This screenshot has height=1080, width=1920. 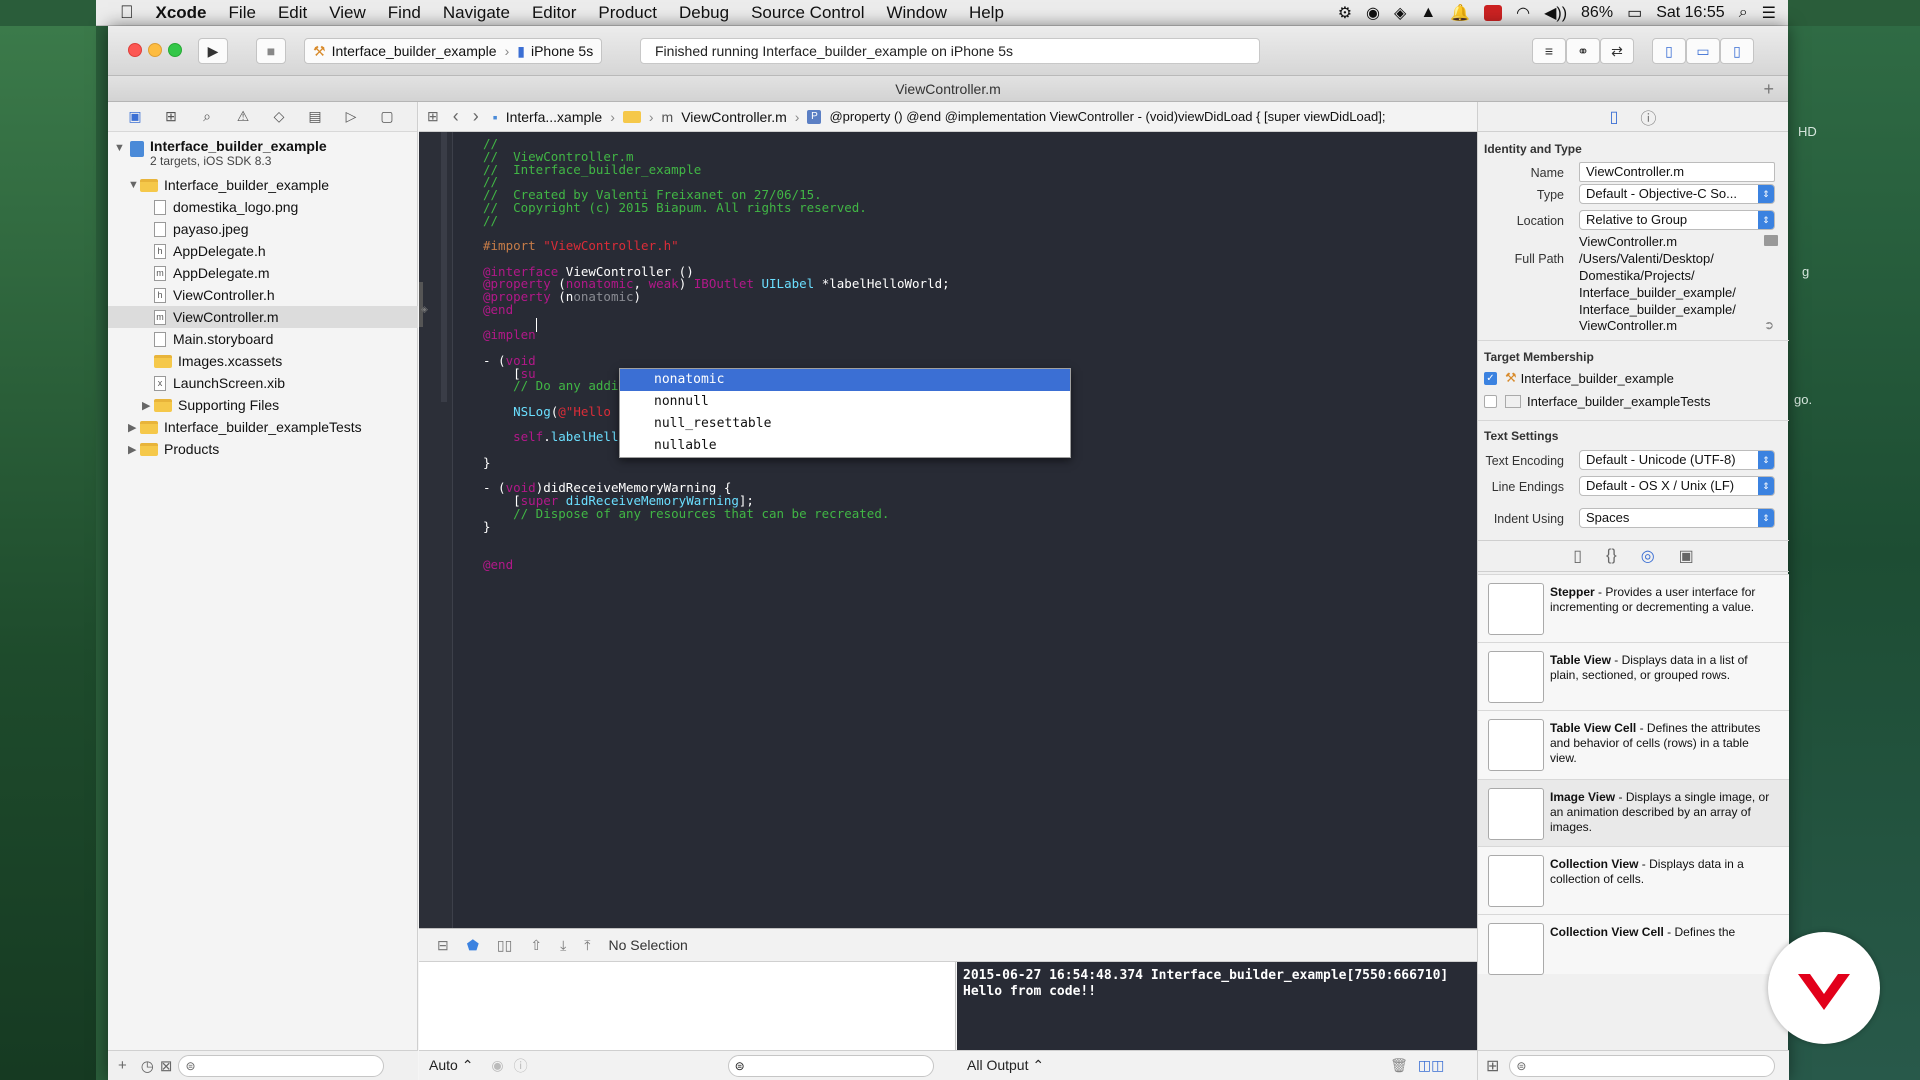 What do you see at coordinates (916, 13) in the screenshot?
I see `menu-window: Window` at bounding box center [916, 13].